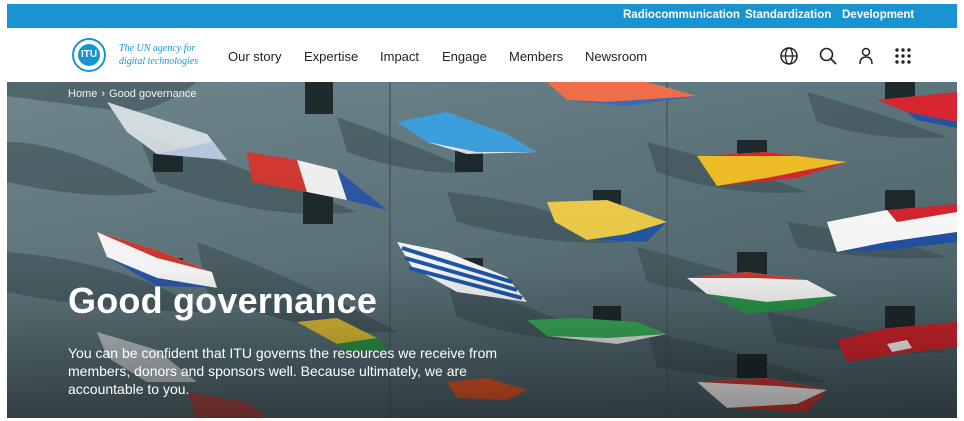 The width and height of the screenshot is (964, 421). What do you see at coordinates (536, 56) in the screenshot?
I see `nav-members: Members` at bounding box center [536, 56].